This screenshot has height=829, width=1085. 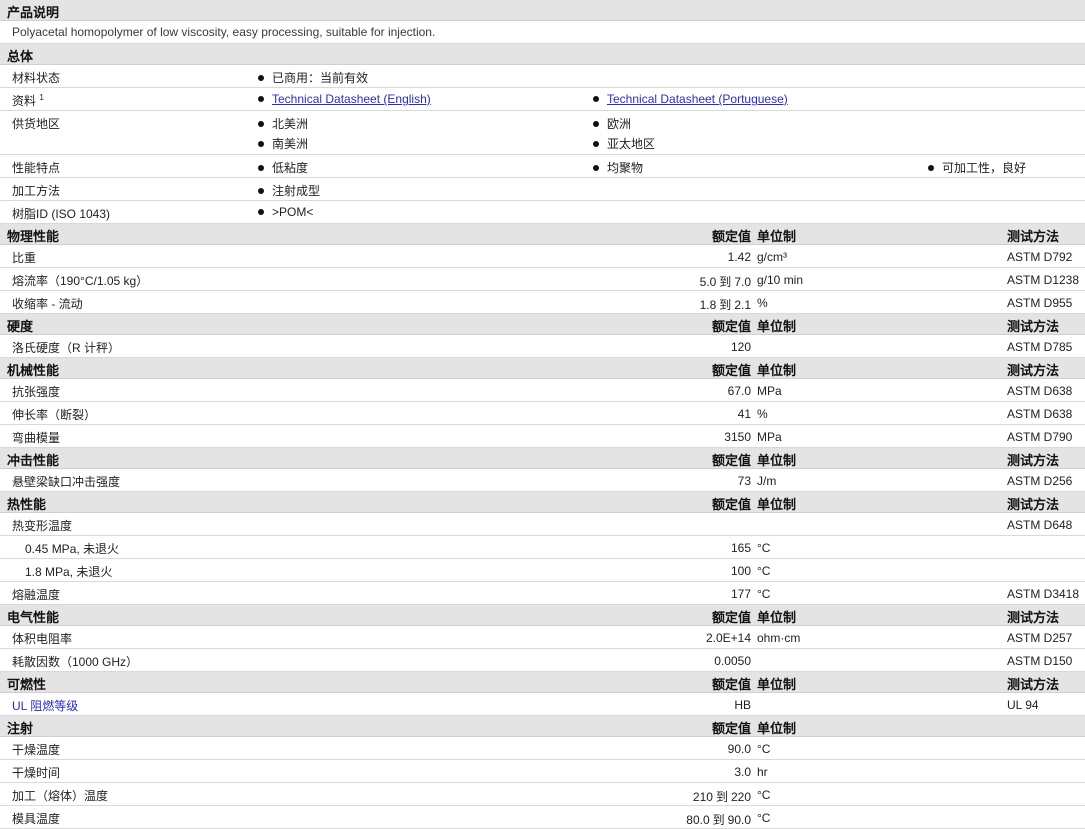 I want to click on section-title: 硬度, so click(x=20, y=326).